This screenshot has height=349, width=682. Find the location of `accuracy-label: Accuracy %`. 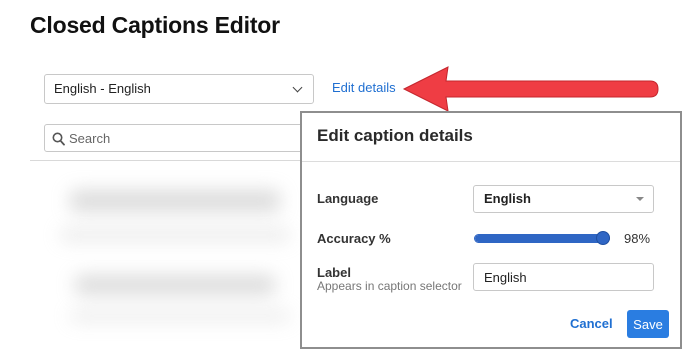

accuracy-label: Accuracy % is located at coordinates (354, 238).